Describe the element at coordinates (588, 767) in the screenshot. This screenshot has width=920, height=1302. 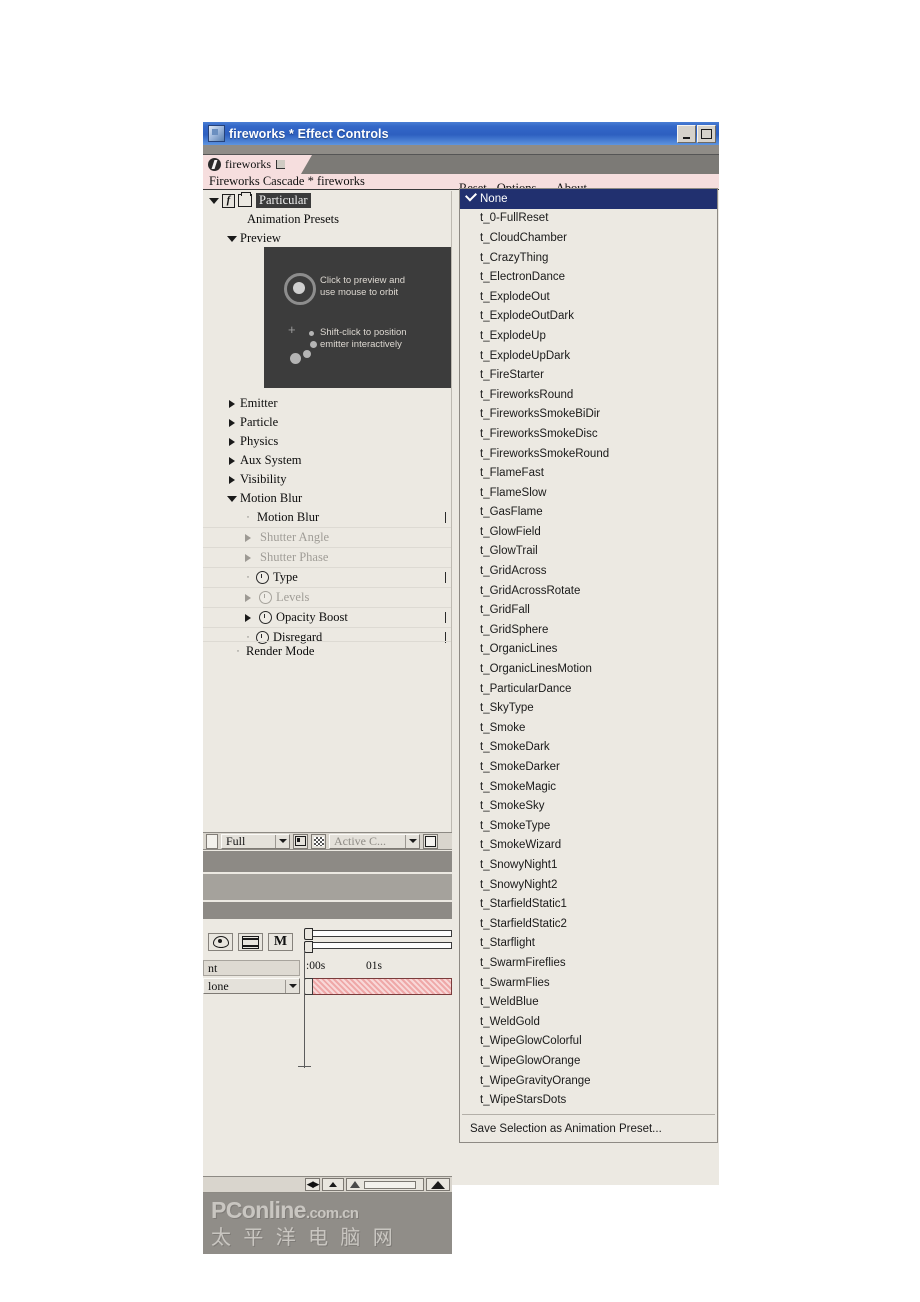
I see `menu-item-preset: t_SmokeDarker` at that location.